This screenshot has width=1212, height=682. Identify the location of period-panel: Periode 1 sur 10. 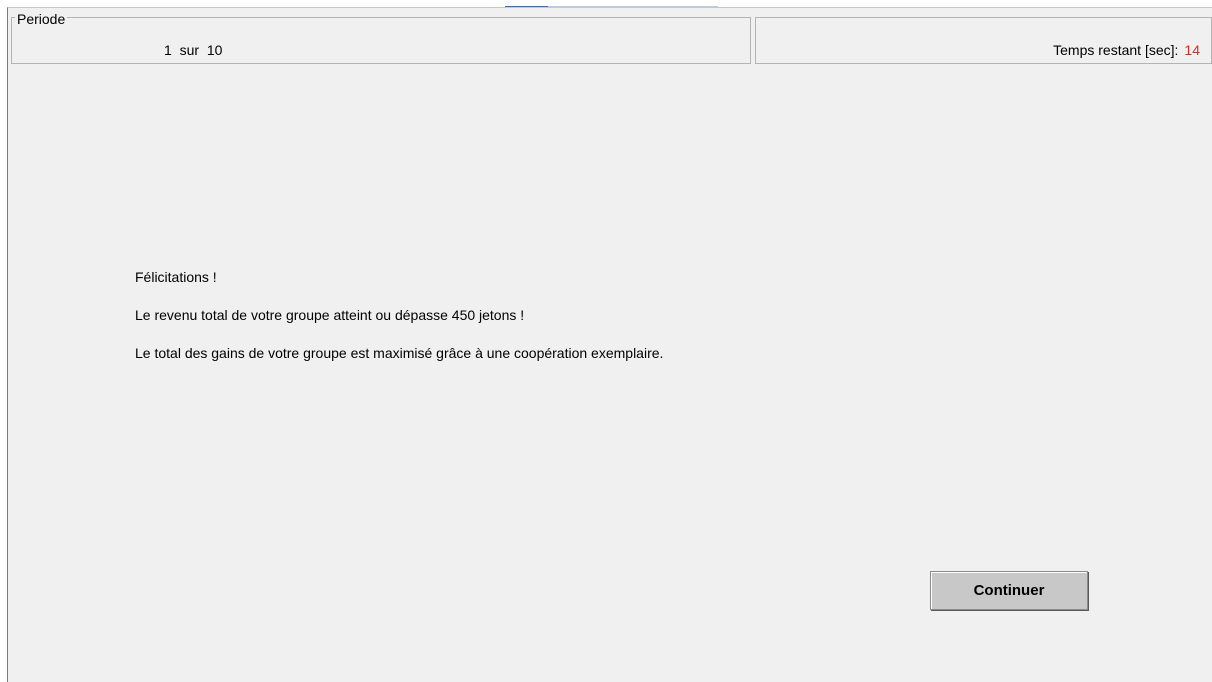
(381, 38).